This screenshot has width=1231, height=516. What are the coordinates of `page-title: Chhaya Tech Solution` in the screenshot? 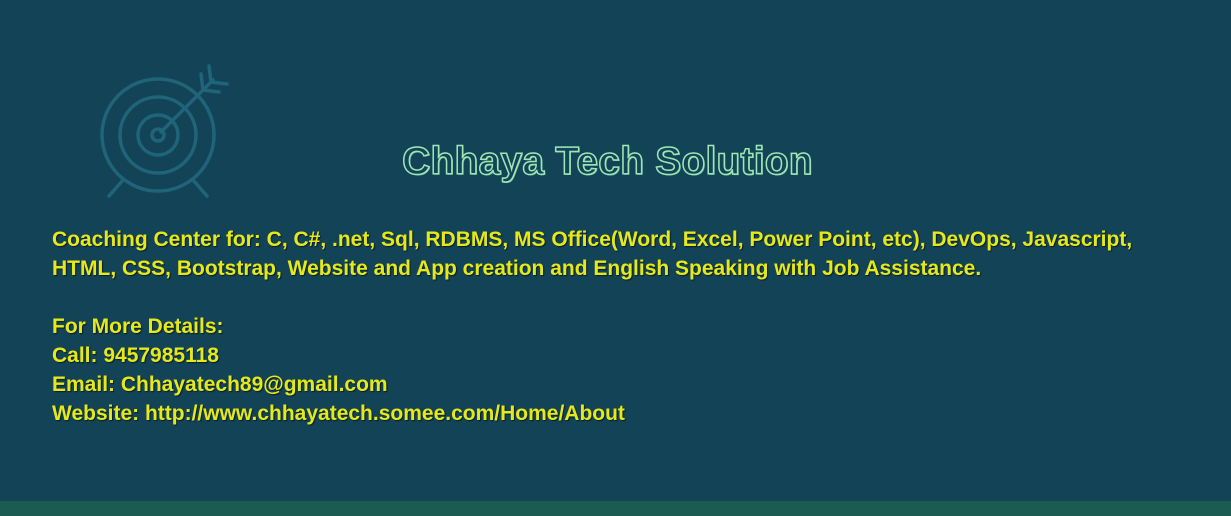 It's located at (607, 161).